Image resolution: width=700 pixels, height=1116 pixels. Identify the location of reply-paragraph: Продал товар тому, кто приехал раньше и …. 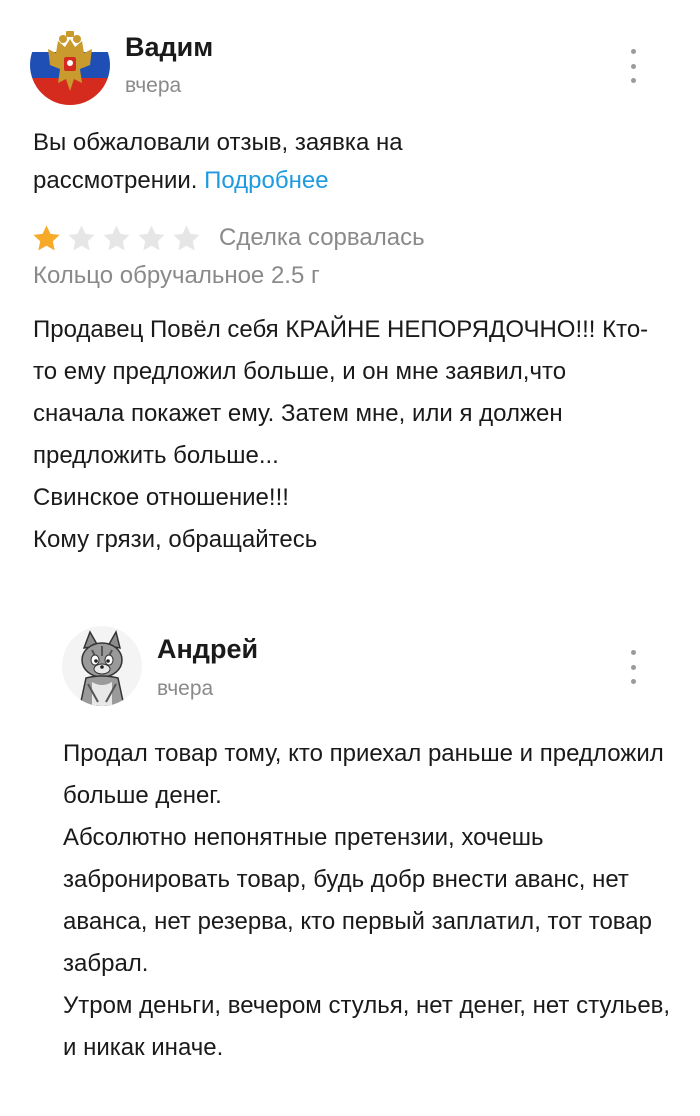
(363, 774).